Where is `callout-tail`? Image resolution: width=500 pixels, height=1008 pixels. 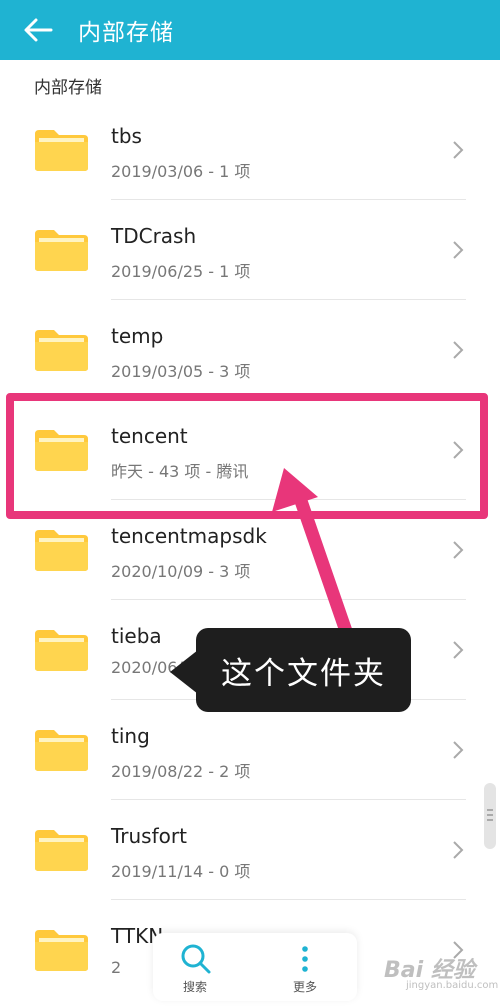
callout-tail is located at coordinates (184, 672).